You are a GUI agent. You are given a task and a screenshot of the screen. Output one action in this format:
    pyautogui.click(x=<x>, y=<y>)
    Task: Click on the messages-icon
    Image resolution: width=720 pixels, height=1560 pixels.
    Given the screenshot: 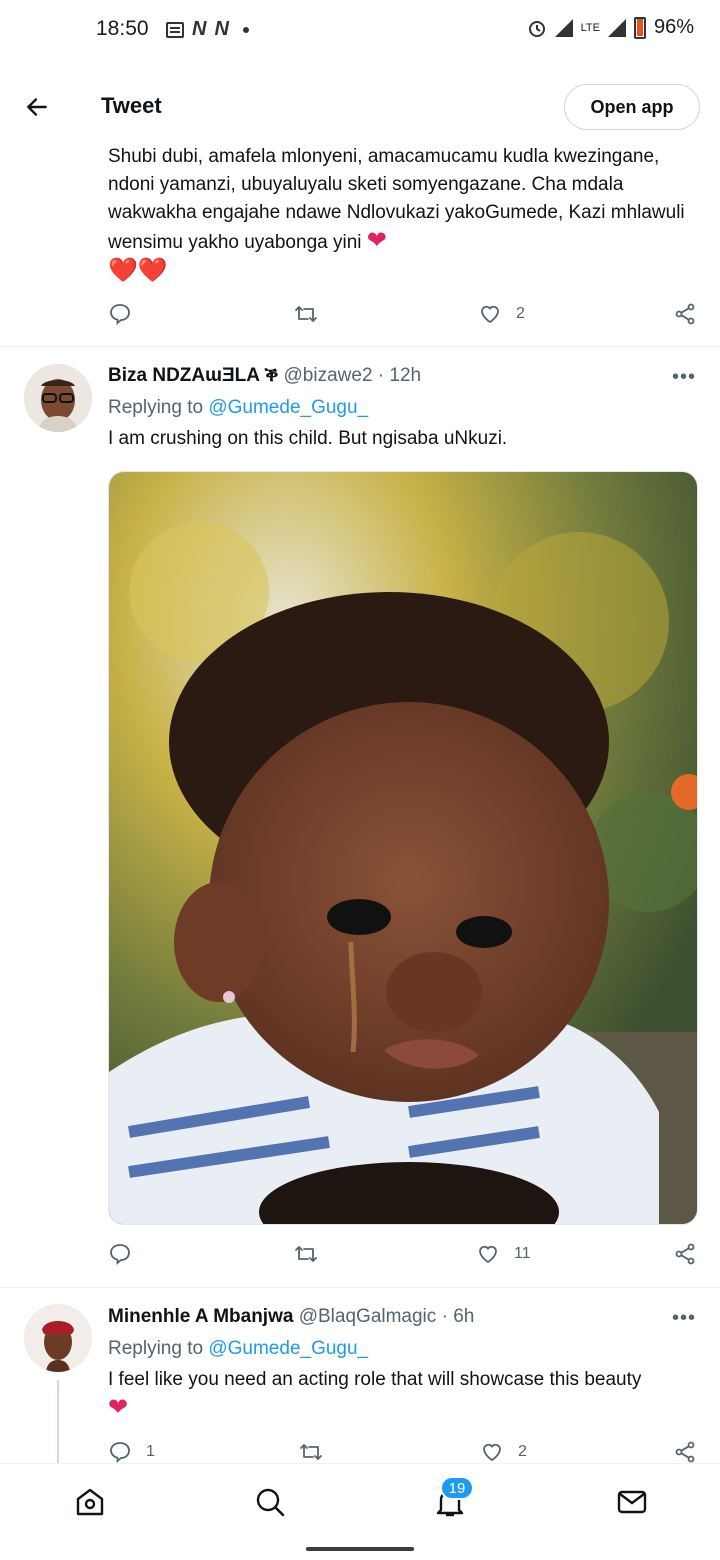 What is the action you would take?
    pyautogui.click(x=632, y=1502)
    